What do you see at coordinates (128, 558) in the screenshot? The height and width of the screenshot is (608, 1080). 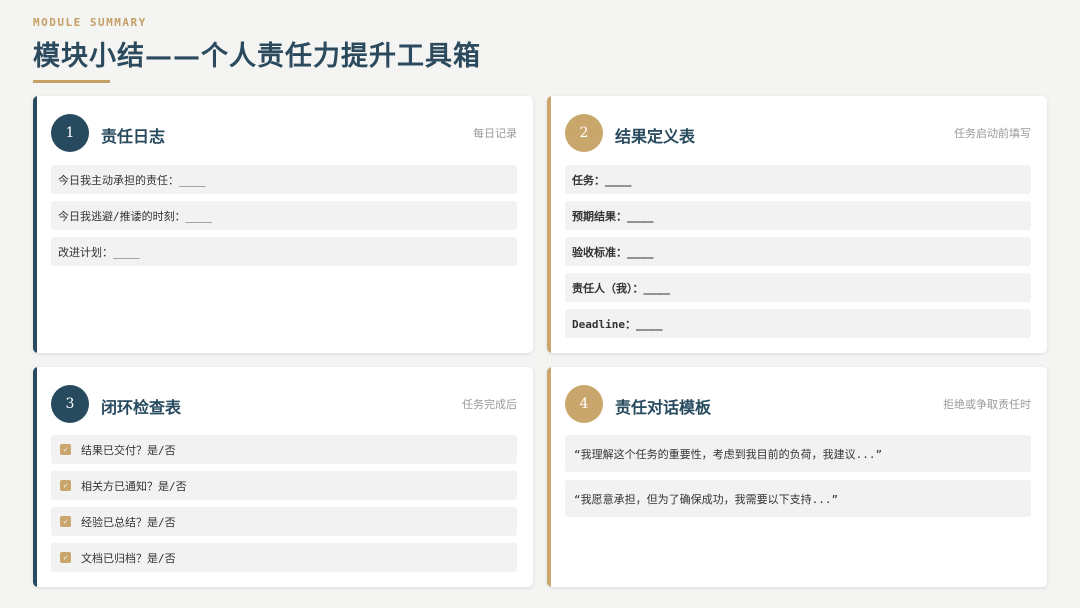 I see `checklist-label: 文档已归档？是/否` at bounding box center [128, 558].